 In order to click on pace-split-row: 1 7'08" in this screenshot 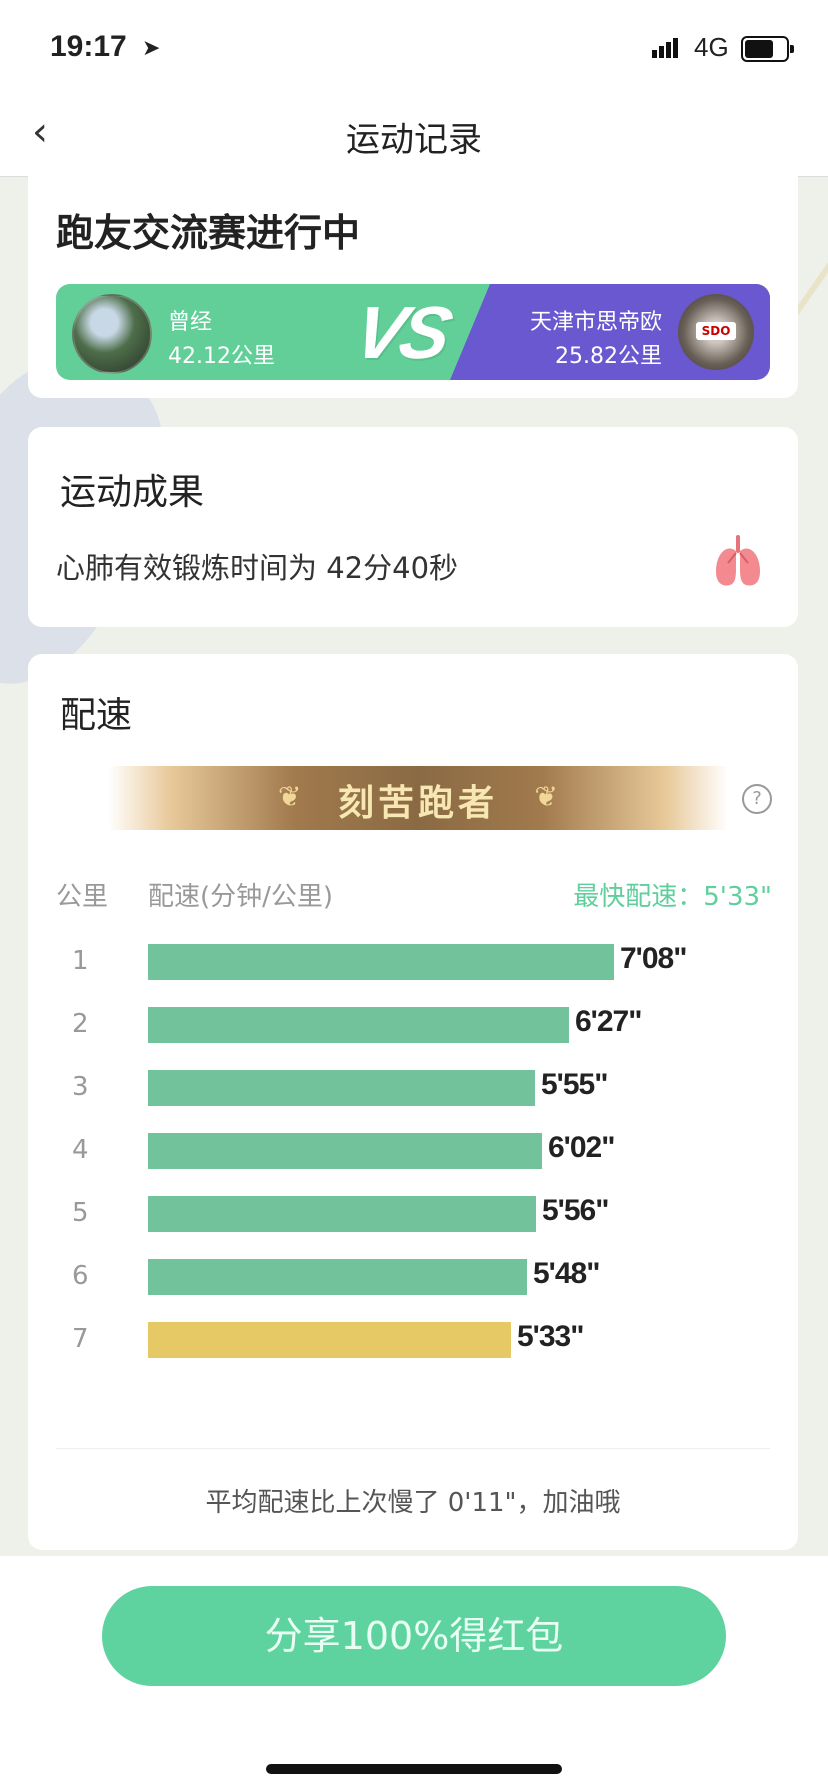, I will do `click(413, 961)`.